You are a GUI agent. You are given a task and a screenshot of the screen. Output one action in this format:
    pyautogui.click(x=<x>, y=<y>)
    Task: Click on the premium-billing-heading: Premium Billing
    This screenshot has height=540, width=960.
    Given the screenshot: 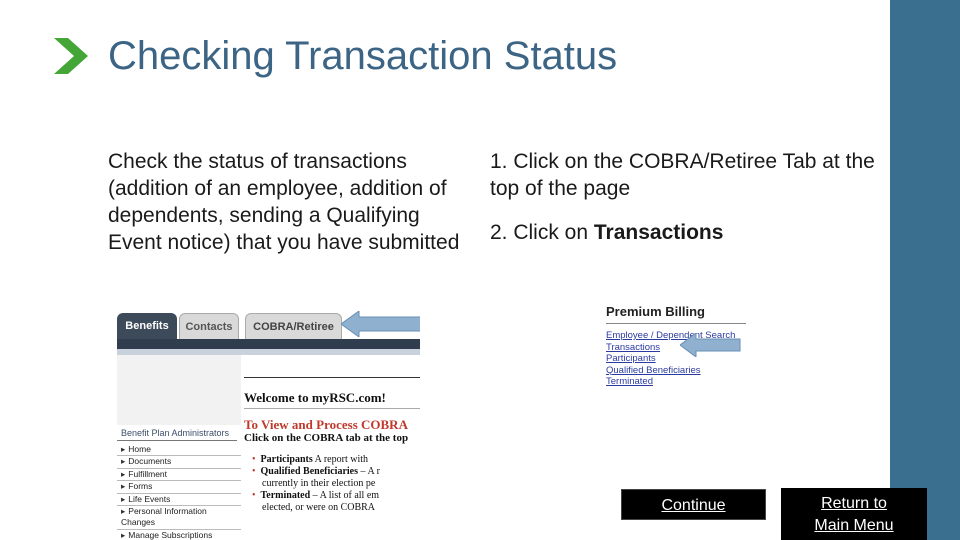 What is the action you would take?
    pyautogui.click(x=655, y=311)
    